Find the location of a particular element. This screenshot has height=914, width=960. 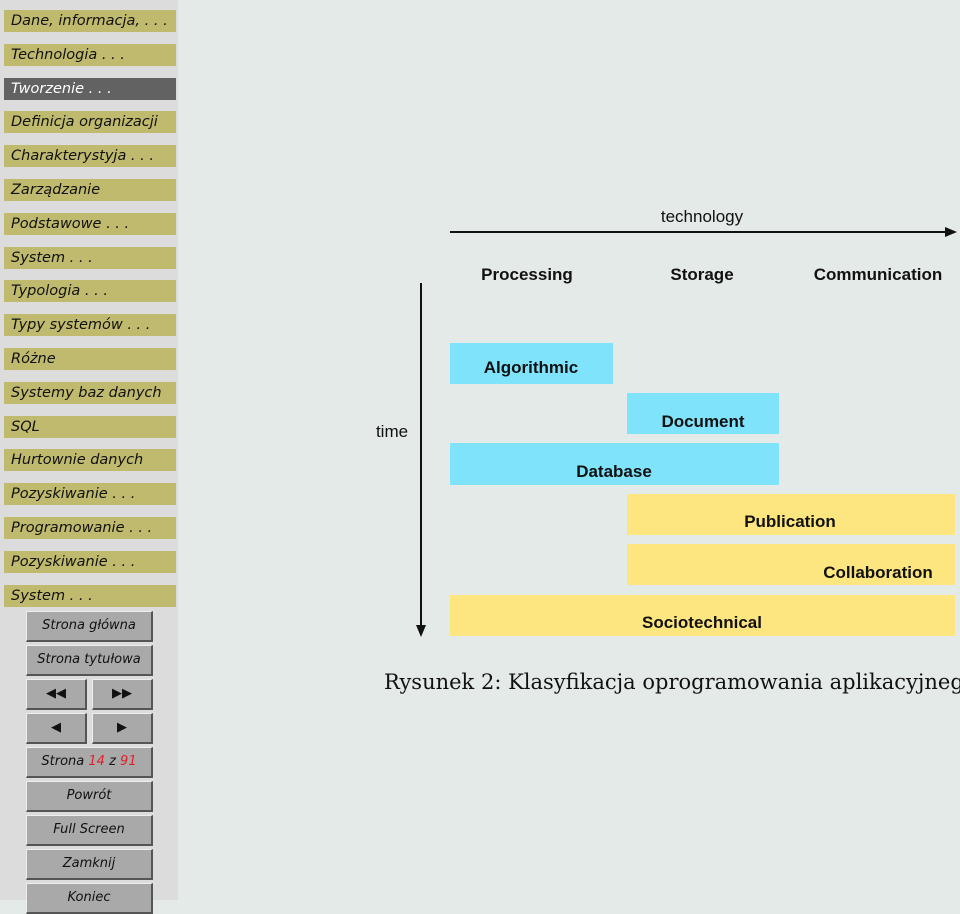

box-label: Database is located at coordinates (614, 471).